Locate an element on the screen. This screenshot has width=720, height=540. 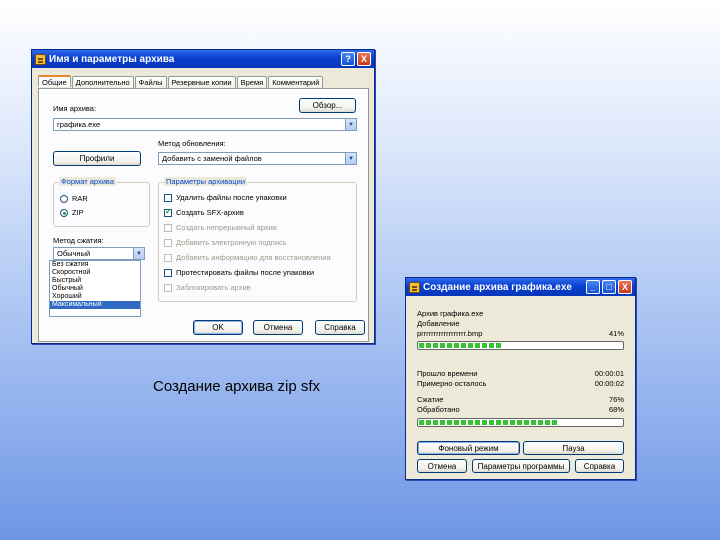
lock-archive-checkbox is located at coordinates (168, 288).